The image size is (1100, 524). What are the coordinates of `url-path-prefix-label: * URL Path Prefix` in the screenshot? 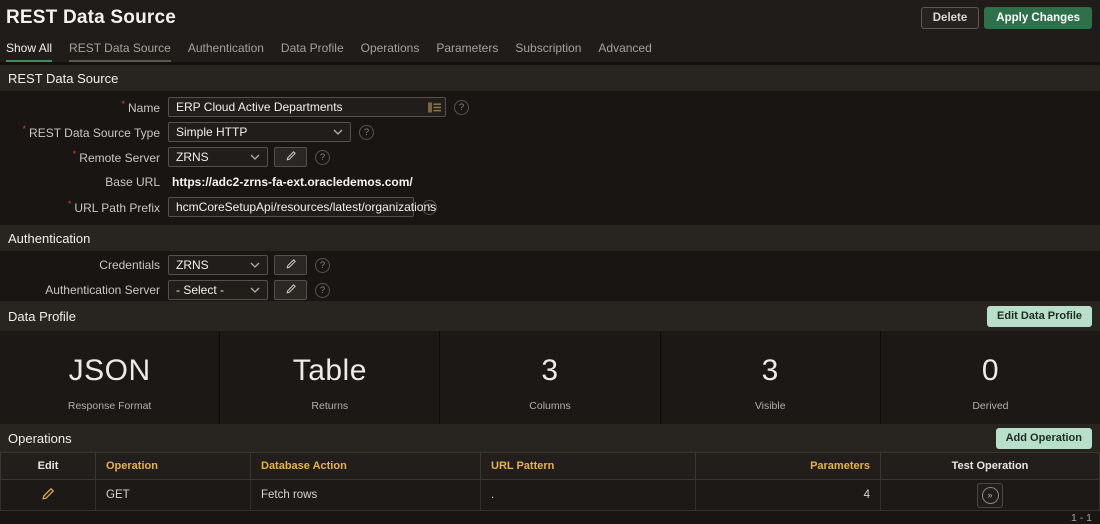 It's located at (113, 207).